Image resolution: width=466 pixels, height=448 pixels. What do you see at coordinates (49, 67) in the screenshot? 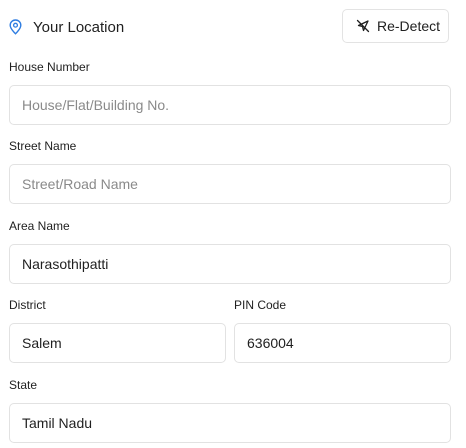
I see `house-number-label: House Number` at bounding box center [49, 67].